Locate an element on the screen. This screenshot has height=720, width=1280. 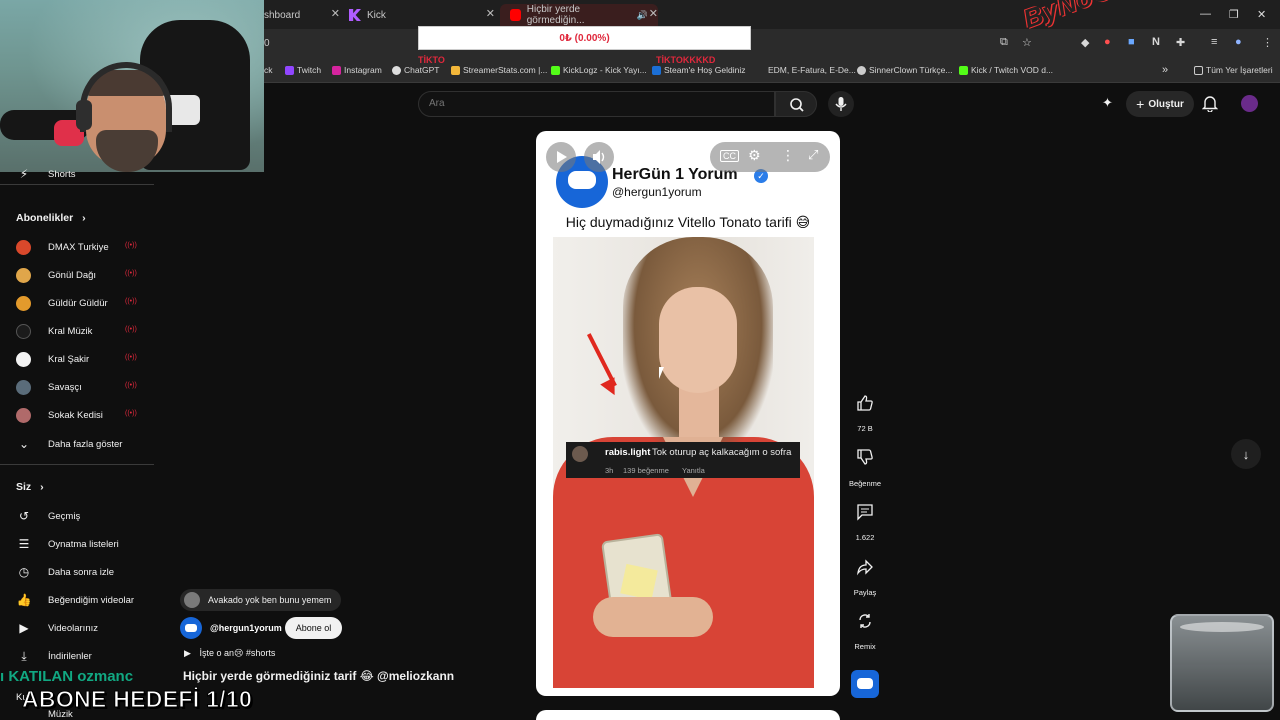
remix-button is located at coordinates (865, 621).